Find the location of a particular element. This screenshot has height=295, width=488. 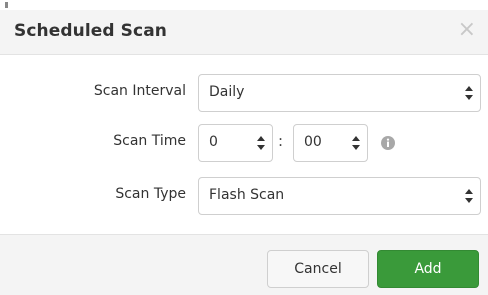

scan-time-label: Scan Time is located at coordinates (149, 141).